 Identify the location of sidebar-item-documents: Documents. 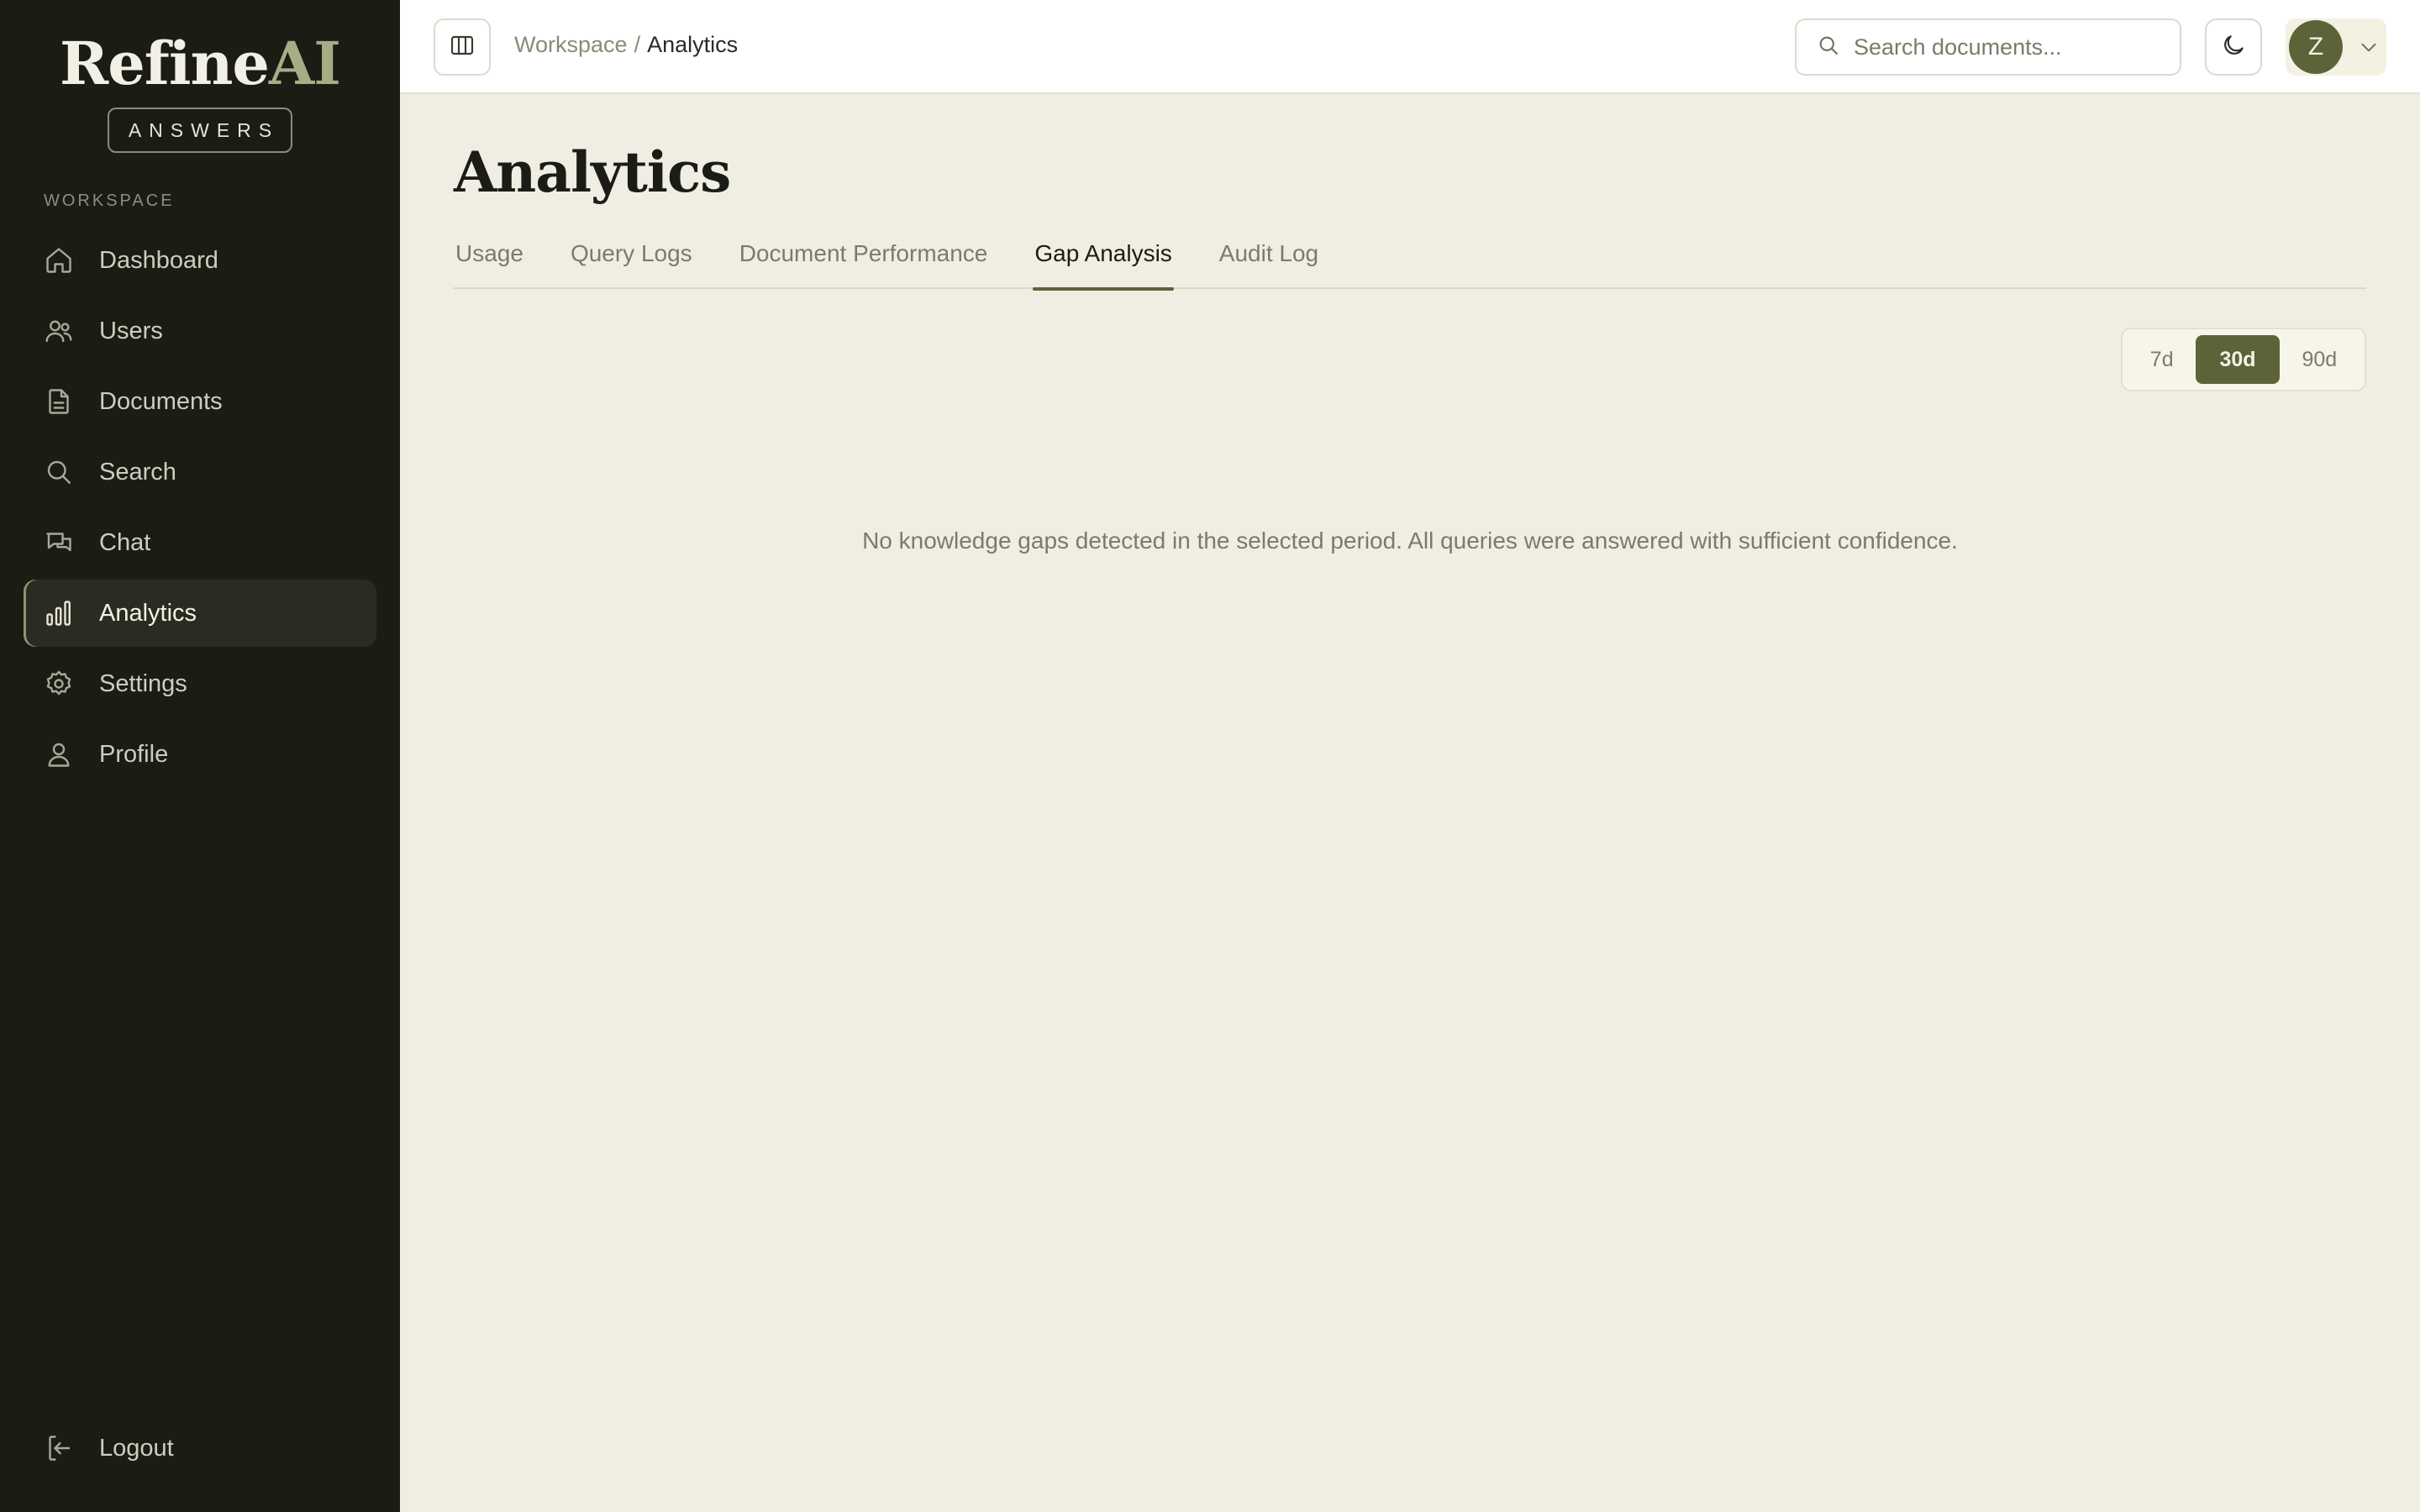
(200, 401).